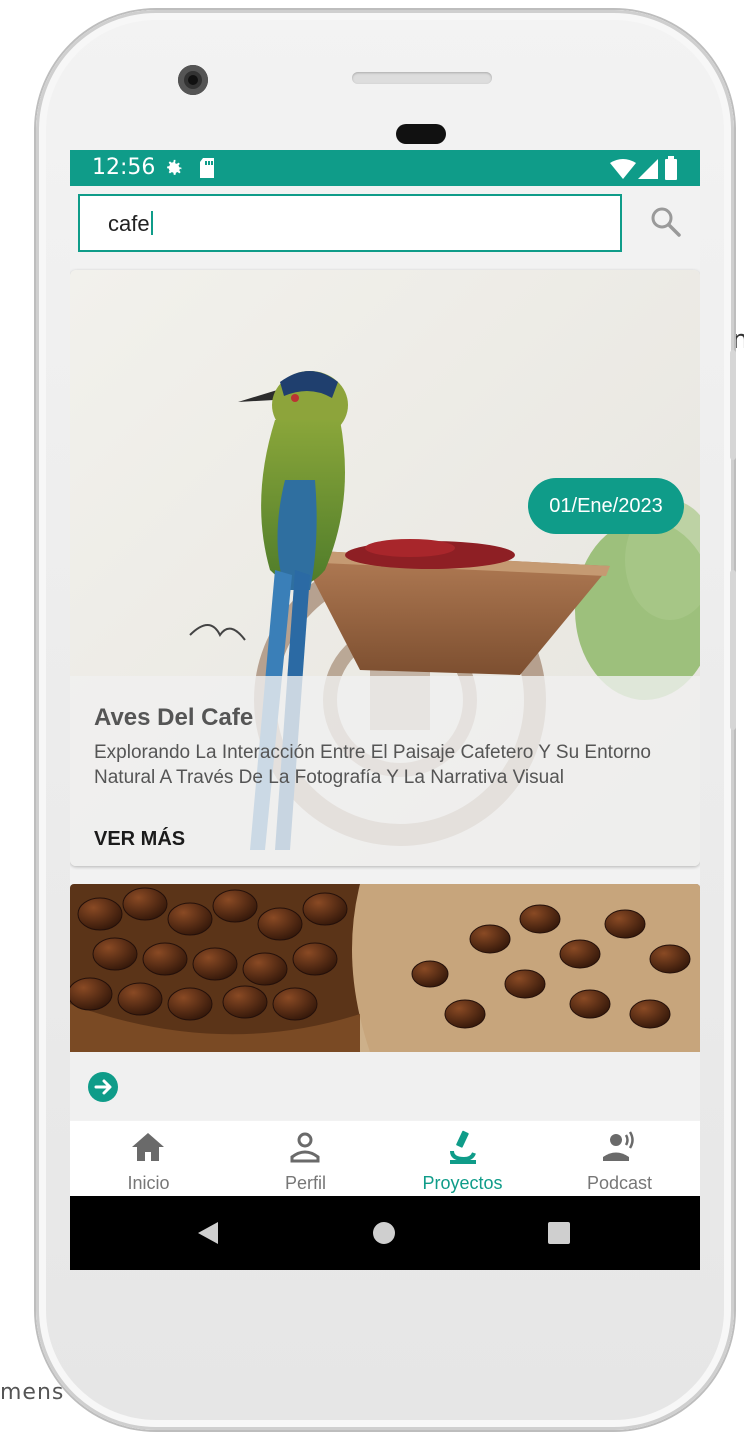  I want to click on result-card, so click(385, 1002).